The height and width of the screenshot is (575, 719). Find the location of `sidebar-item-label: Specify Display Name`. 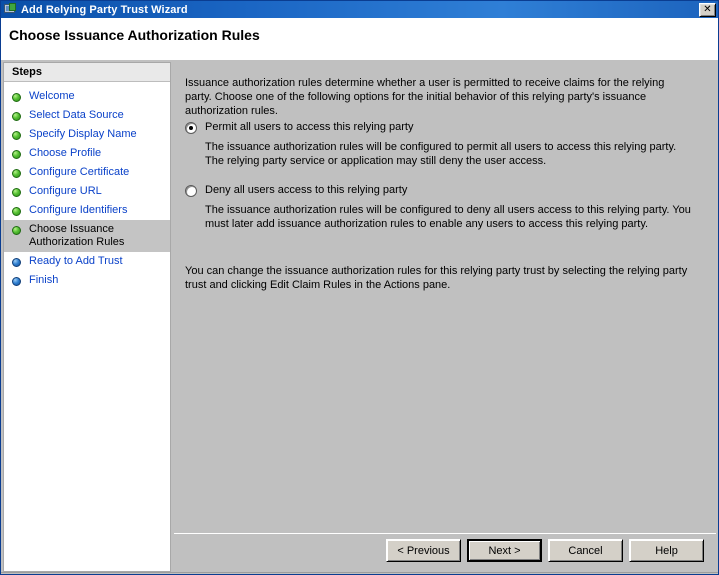

sidebar-item-label: Specify Display Name is located at coordinates (83, 134).